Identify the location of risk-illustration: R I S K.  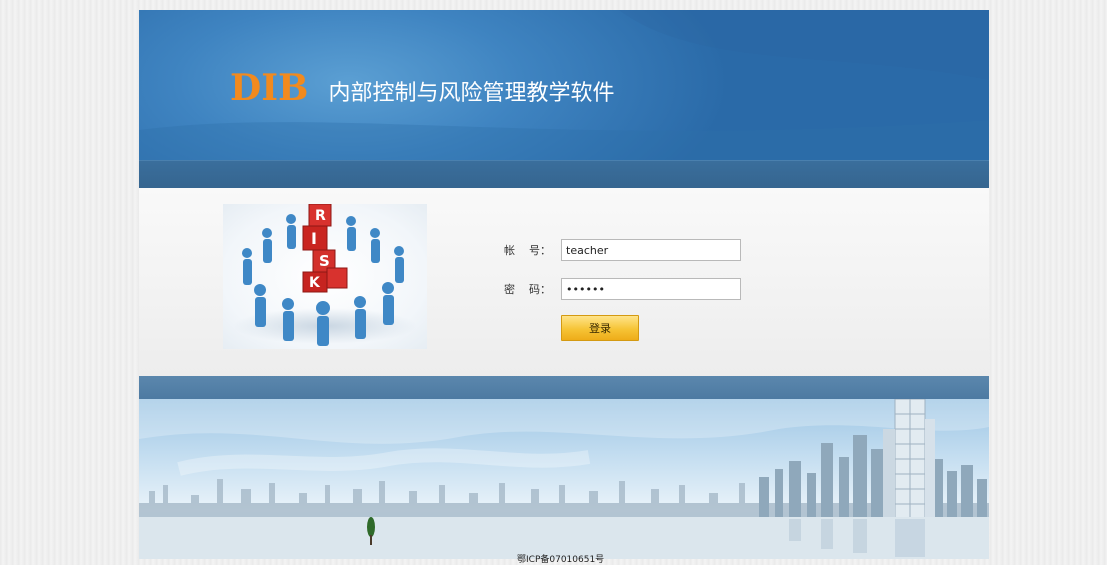
(325, 274).